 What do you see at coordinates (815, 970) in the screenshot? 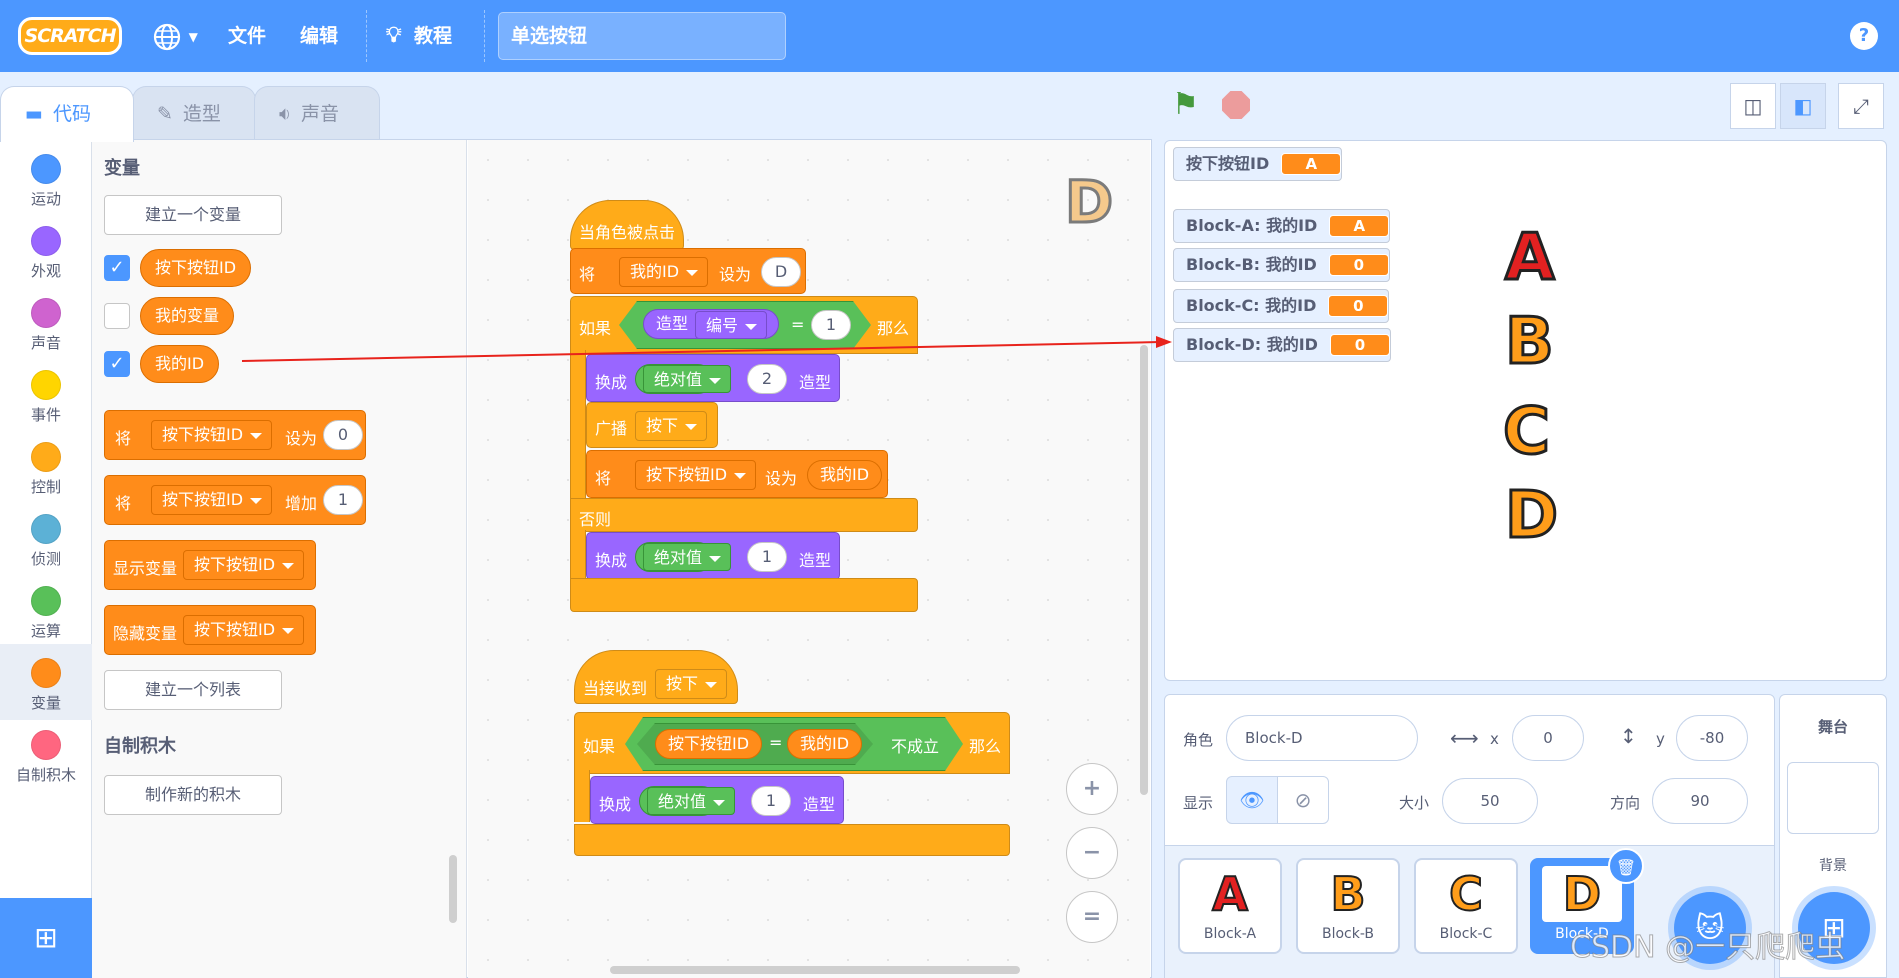
I see `workspace-horizontal-scrollbar` at bounding box center [815, 970].